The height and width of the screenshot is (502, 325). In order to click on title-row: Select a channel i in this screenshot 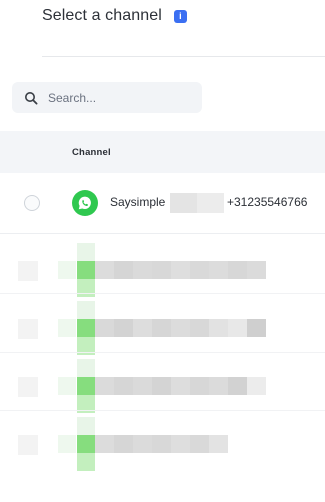, I will do `click(114, 16)`.